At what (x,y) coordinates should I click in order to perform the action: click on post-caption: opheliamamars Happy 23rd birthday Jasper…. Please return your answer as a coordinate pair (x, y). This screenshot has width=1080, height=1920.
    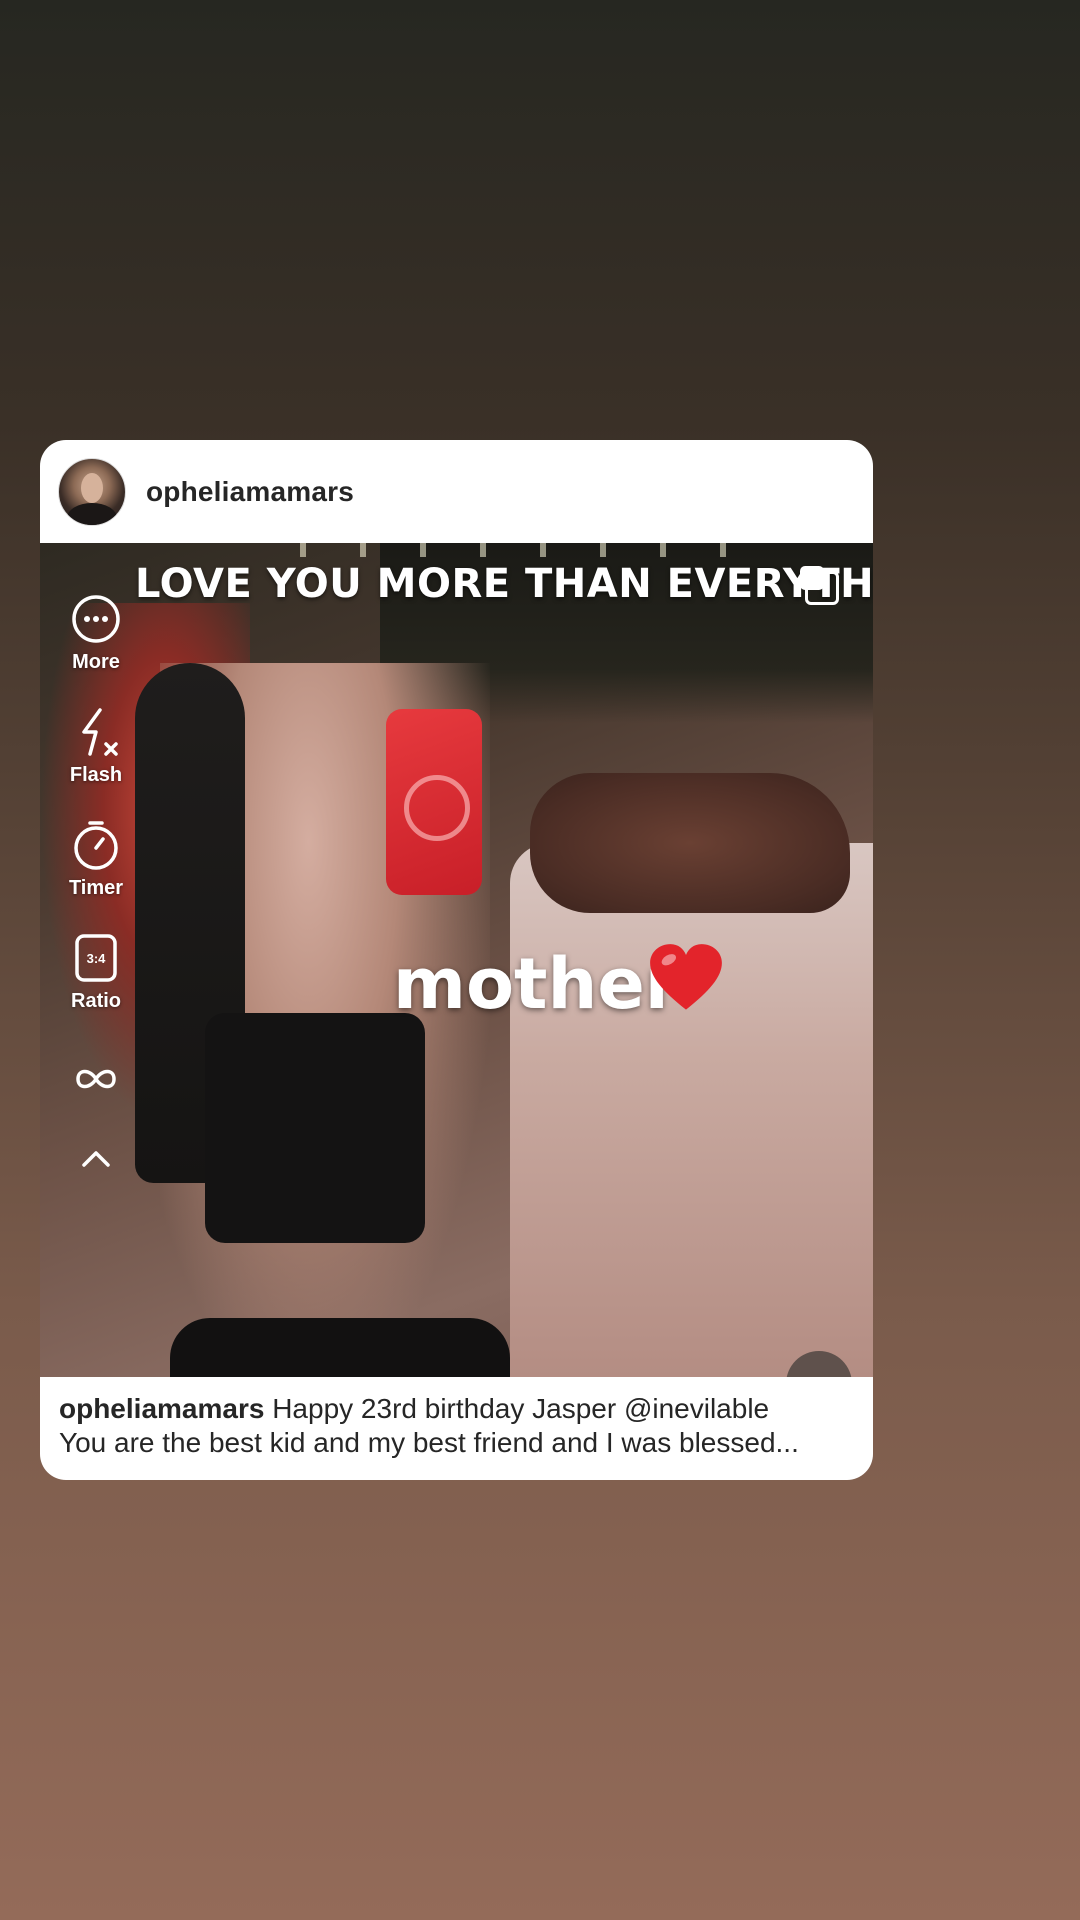
    Looking at the image, I should click on (459, 1426).